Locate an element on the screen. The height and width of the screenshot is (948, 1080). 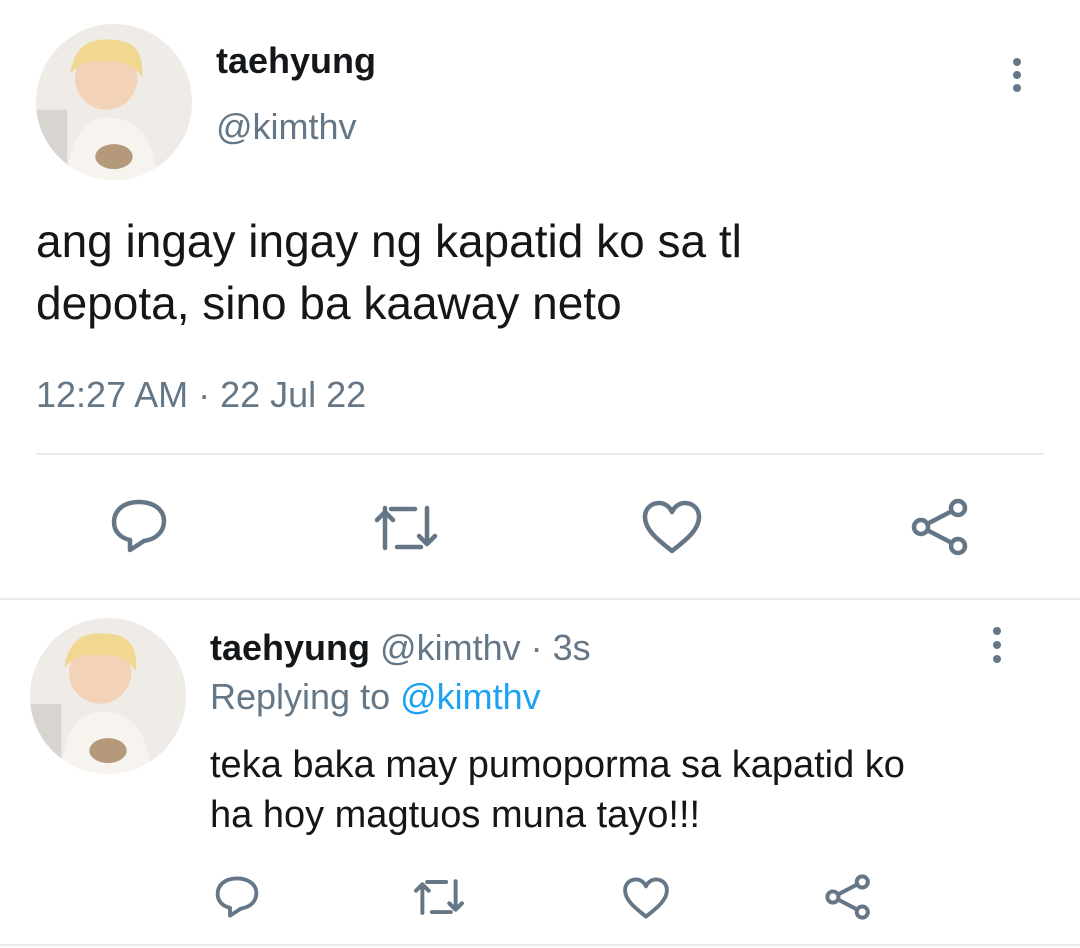
reply-text-line1: teka baka may pumoporma sa kapatid ko is located at coordinates (557, 765).